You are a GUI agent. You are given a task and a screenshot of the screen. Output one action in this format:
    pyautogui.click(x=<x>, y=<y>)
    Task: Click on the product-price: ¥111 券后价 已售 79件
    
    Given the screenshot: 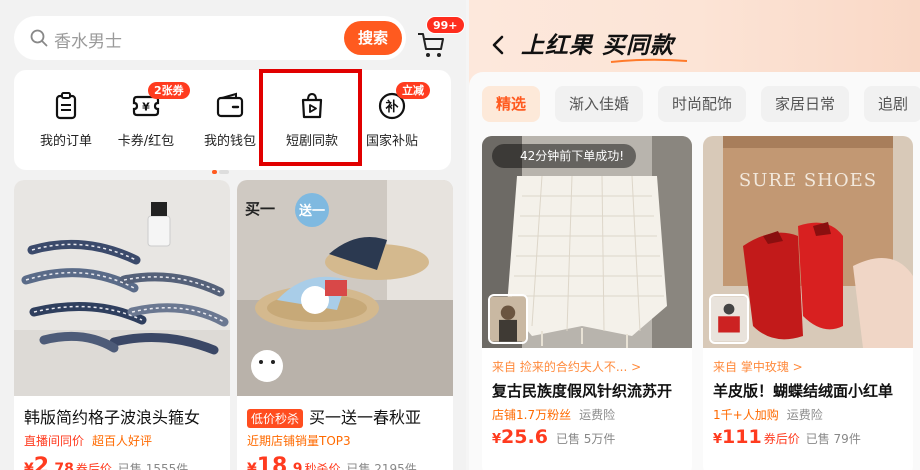 What is the action you would take?
    pyautogui.click(x=787, y=437)
    